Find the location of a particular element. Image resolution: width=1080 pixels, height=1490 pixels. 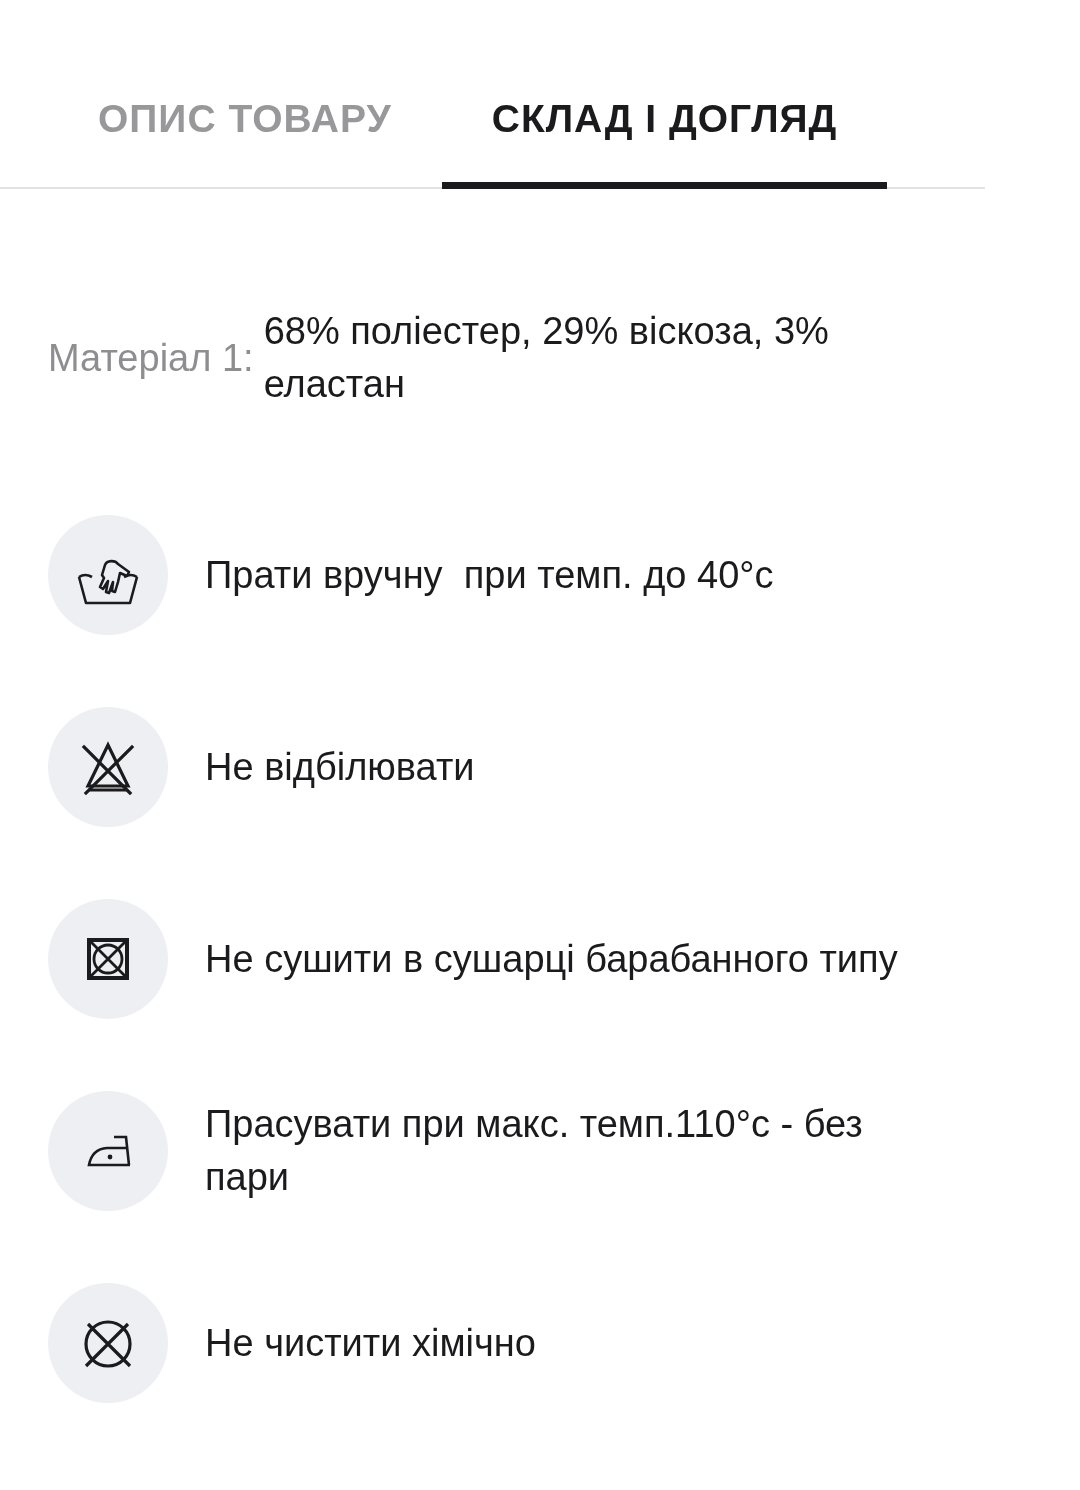

crossed-circle-icon is located at coordinates (108, 1343).